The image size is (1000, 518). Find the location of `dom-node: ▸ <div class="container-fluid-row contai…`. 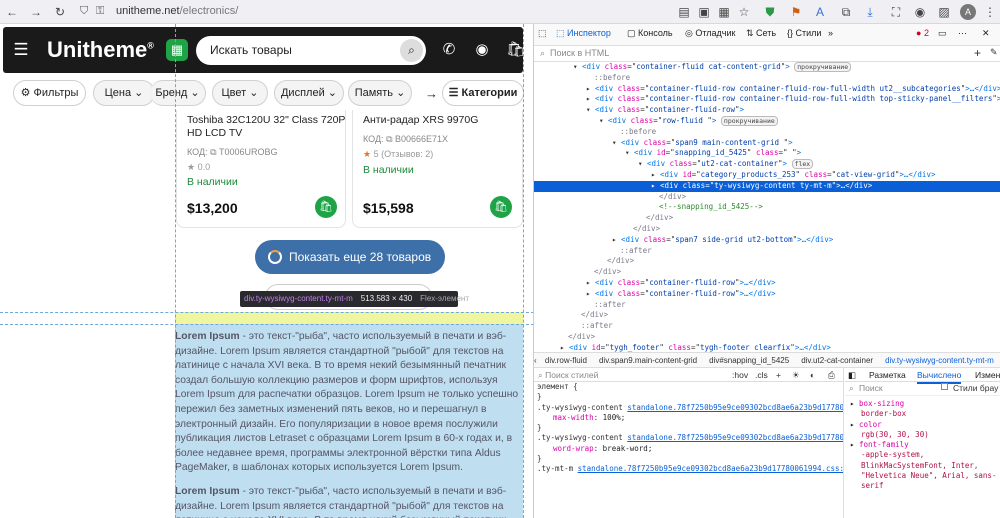

dom-node: ▸ <div class="container-fluid-row contai… is located at coordinates (767, 89).